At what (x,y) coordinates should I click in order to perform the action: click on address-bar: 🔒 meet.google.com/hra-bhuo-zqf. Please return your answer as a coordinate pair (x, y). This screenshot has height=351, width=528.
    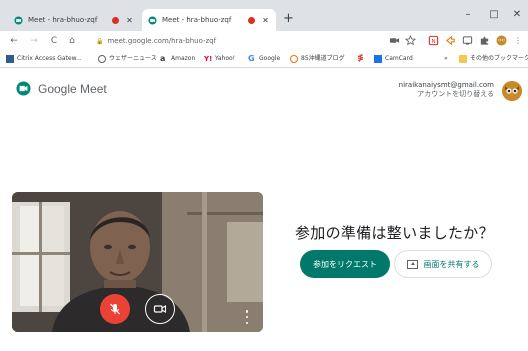
    Looking at the image, I should click on (156, 41).